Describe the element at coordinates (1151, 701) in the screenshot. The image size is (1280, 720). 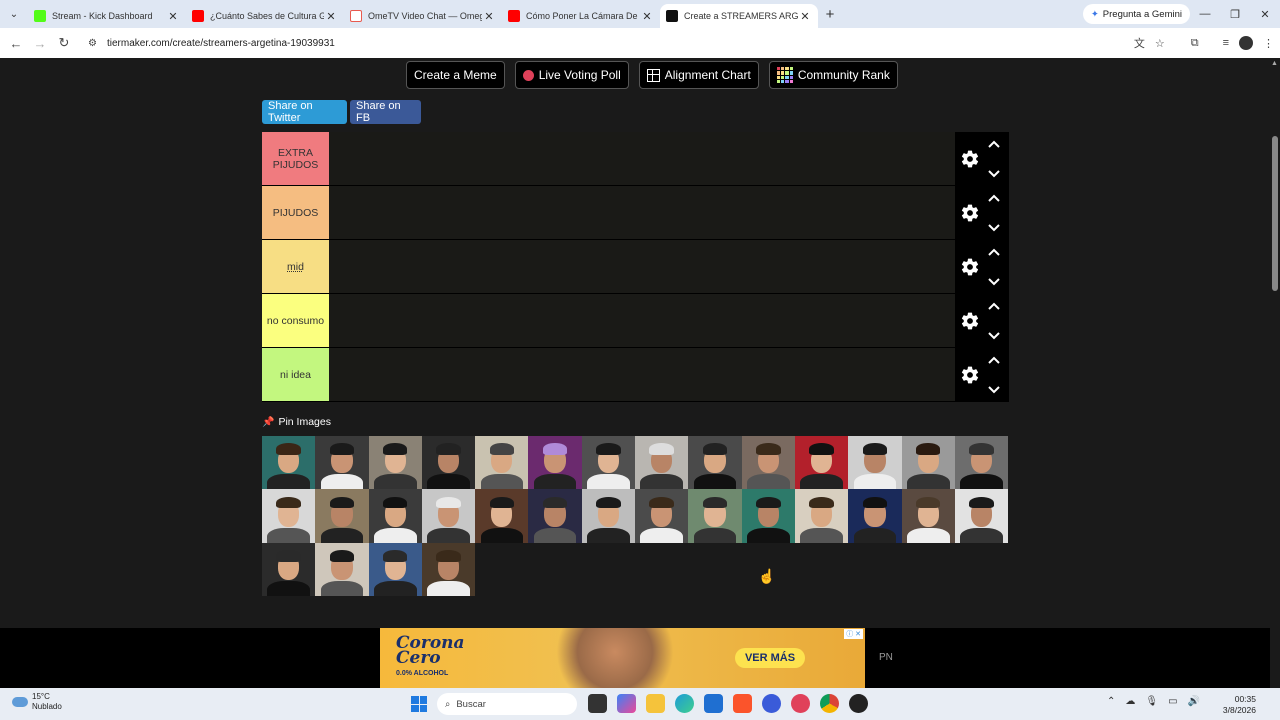
I see `microphone-icon: 🎙` at that location.